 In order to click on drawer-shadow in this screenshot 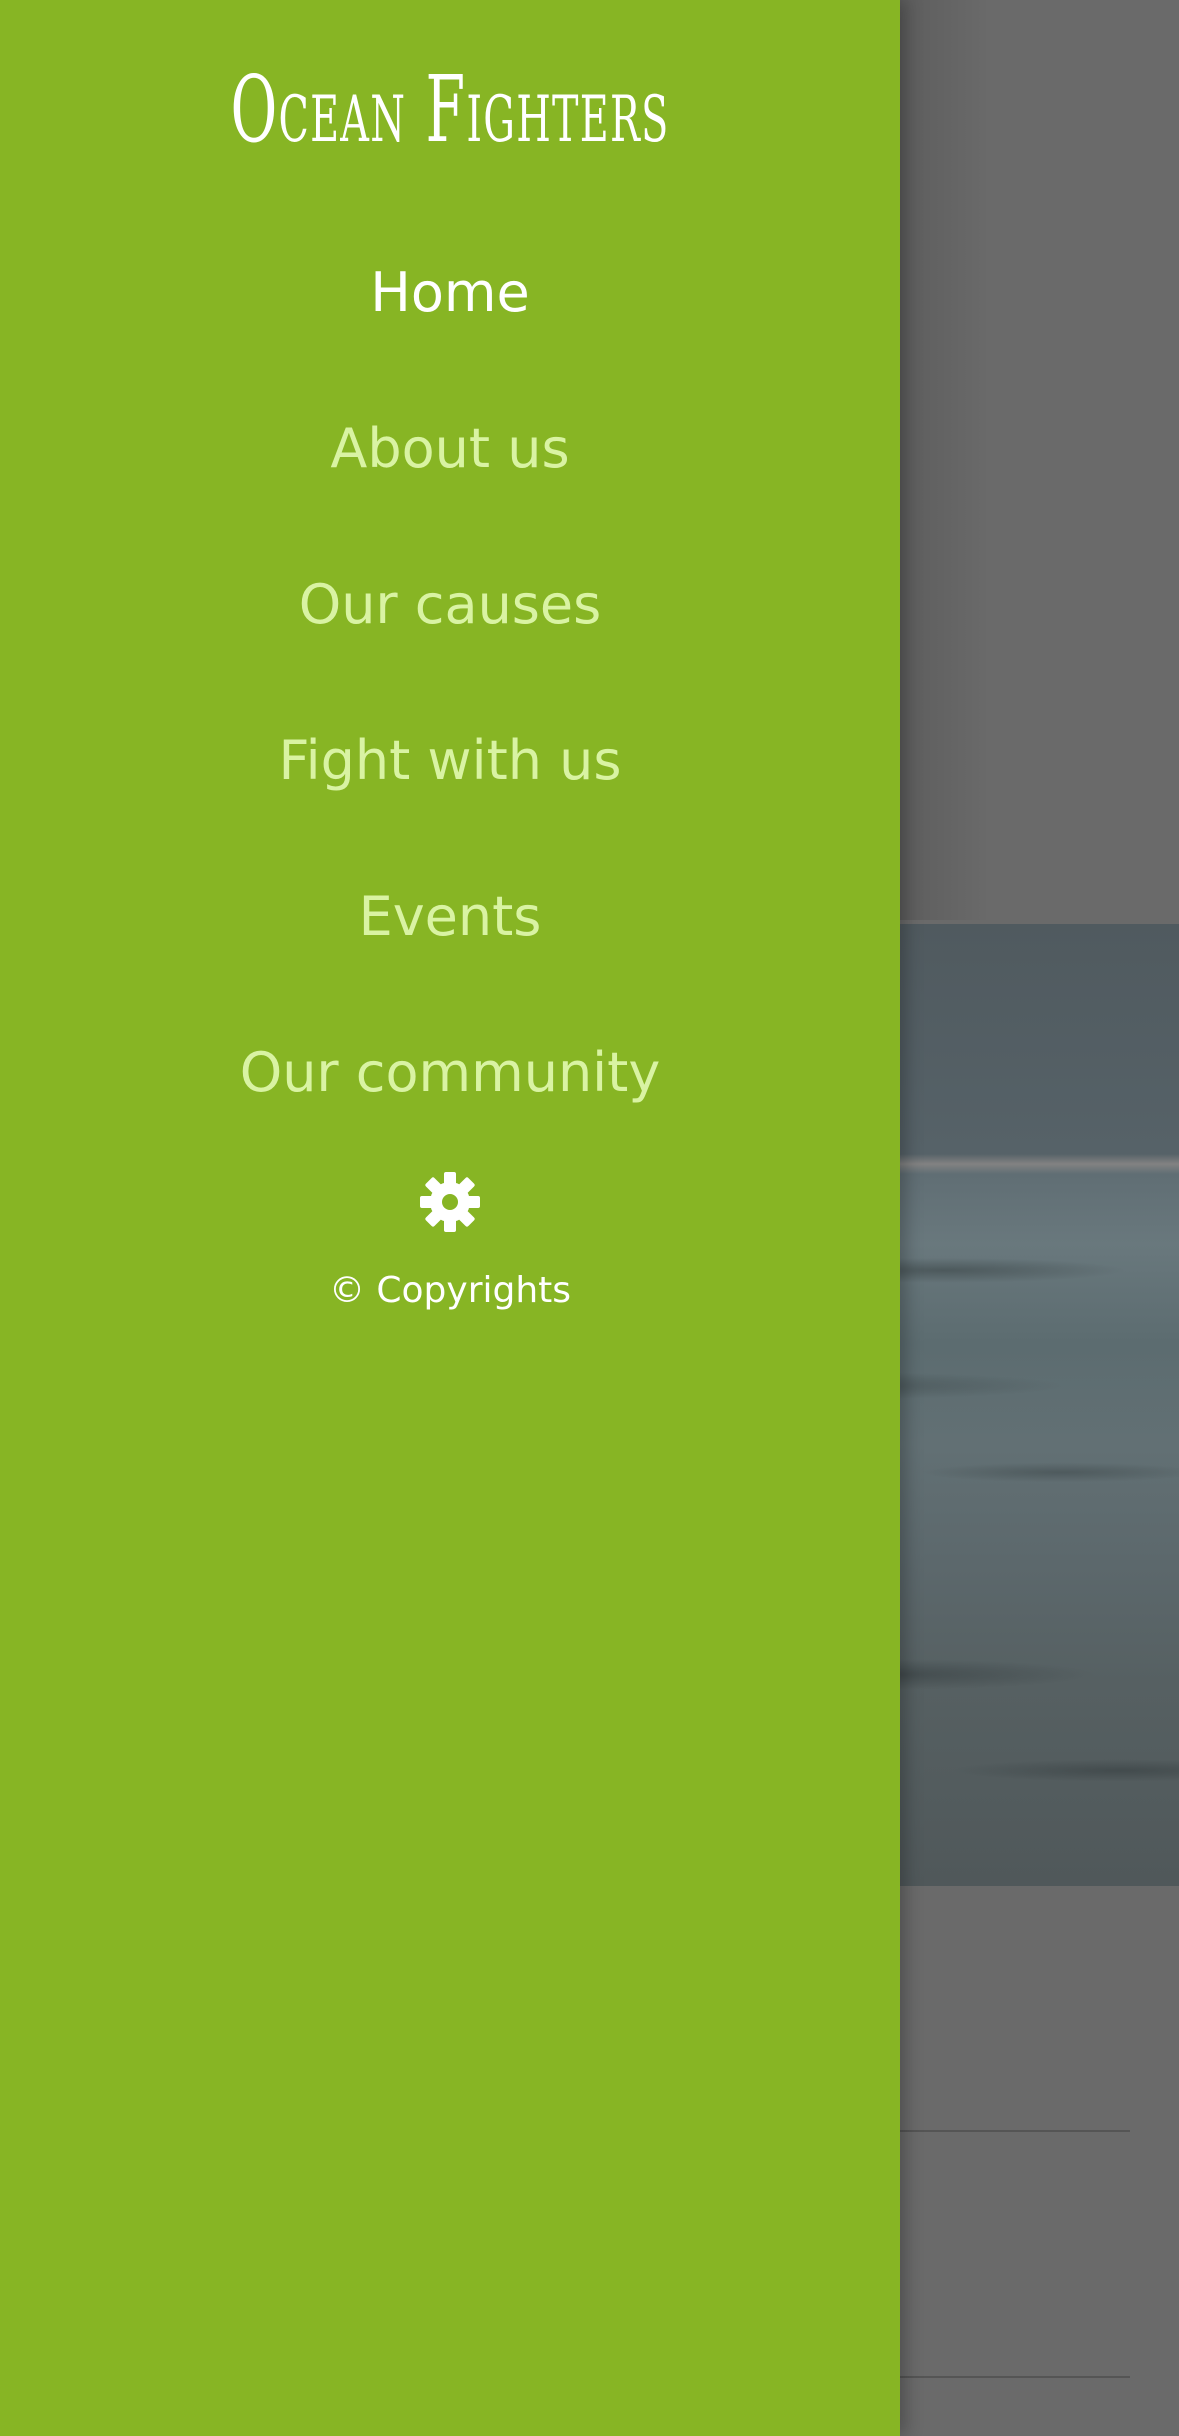, I will do `click(945, 460)`.